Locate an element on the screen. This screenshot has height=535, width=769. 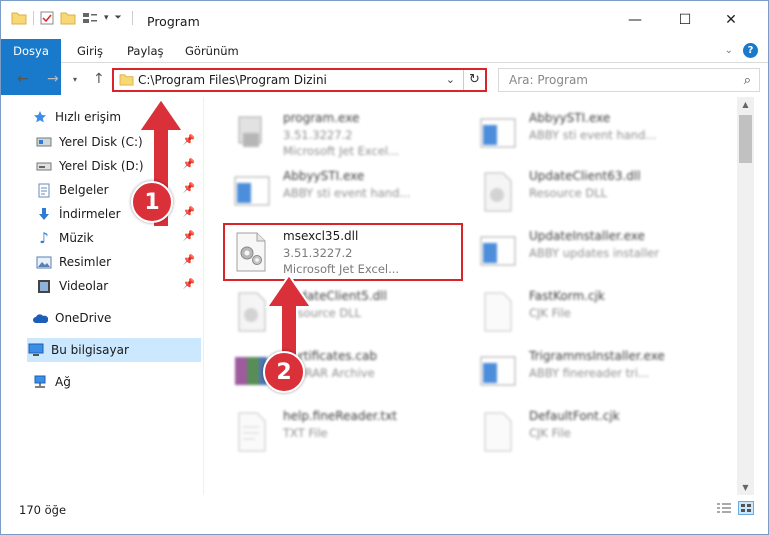
search-placeholder: Ara: Program is located at coordinates (548, 80).